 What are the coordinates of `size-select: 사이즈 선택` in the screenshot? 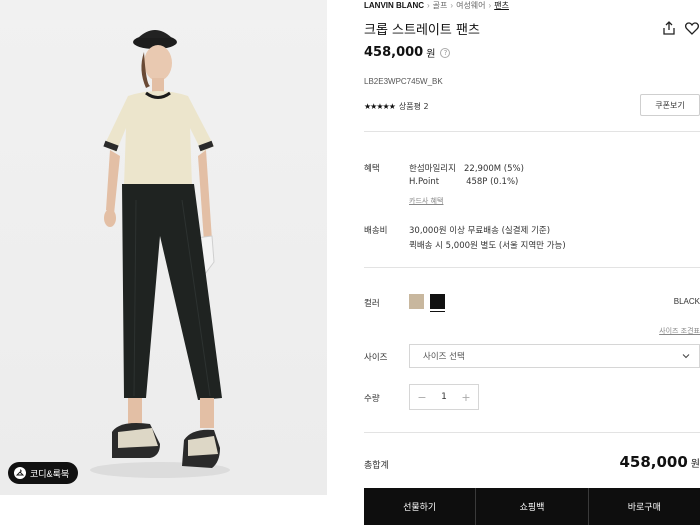 It's located at (554, 356).